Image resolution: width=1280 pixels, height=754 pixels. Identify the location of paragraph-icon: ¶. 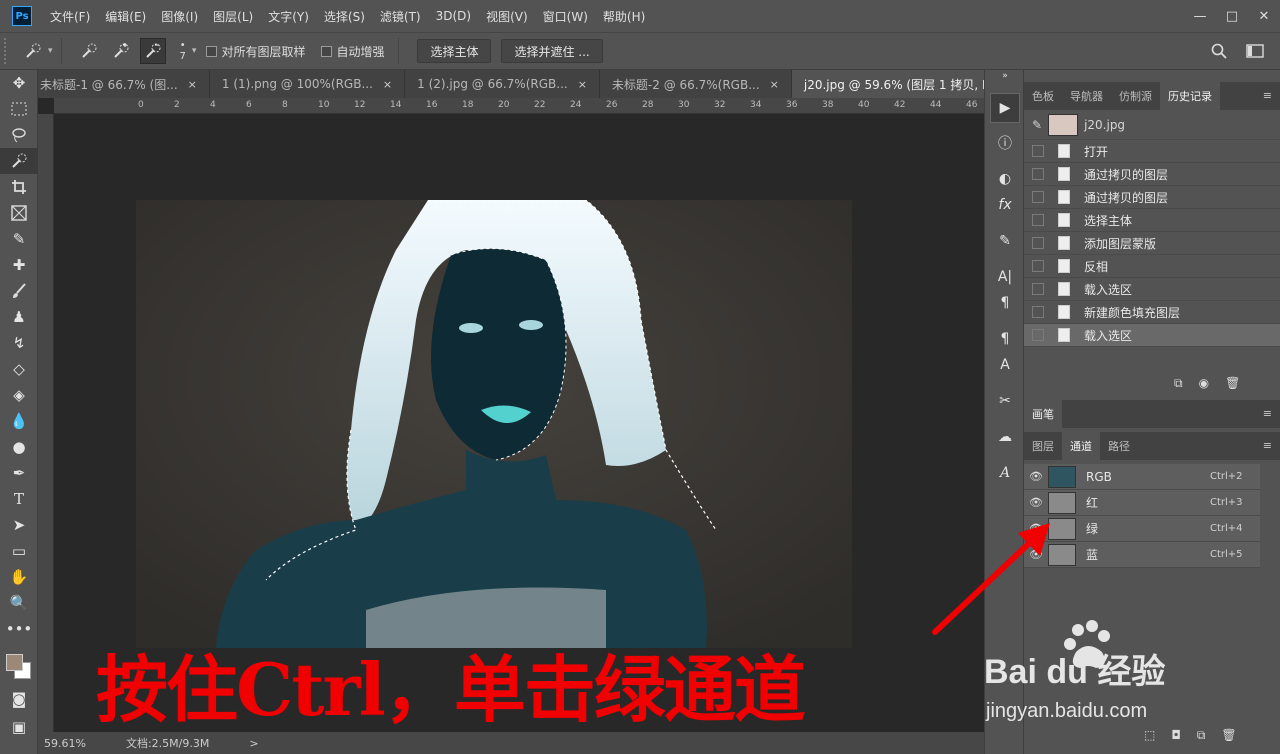
(1005, 303).